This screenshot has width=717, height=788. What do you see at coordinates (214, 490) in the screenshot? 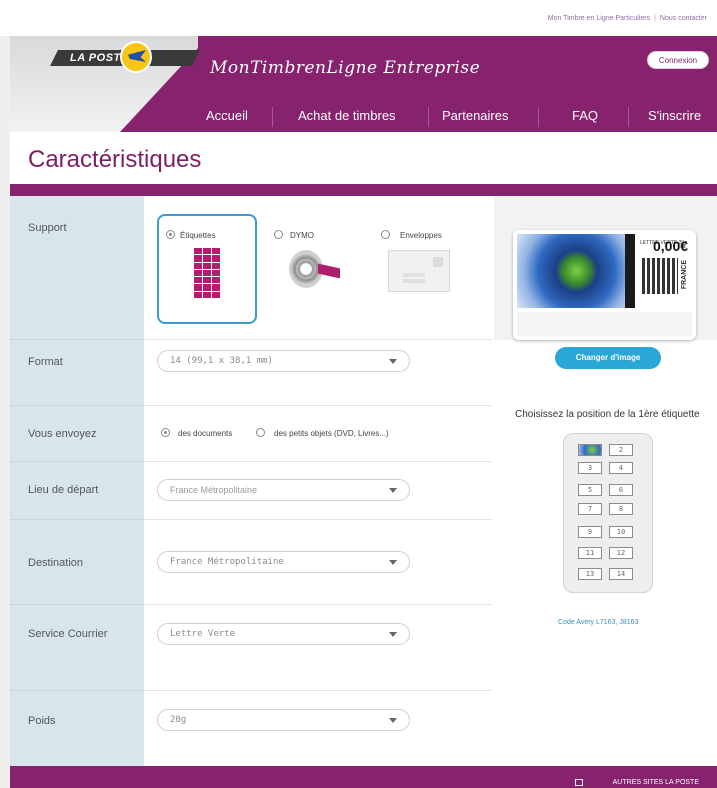
I see `depart-select-value: France Métropolitaine` at bounding box center [214, 490].